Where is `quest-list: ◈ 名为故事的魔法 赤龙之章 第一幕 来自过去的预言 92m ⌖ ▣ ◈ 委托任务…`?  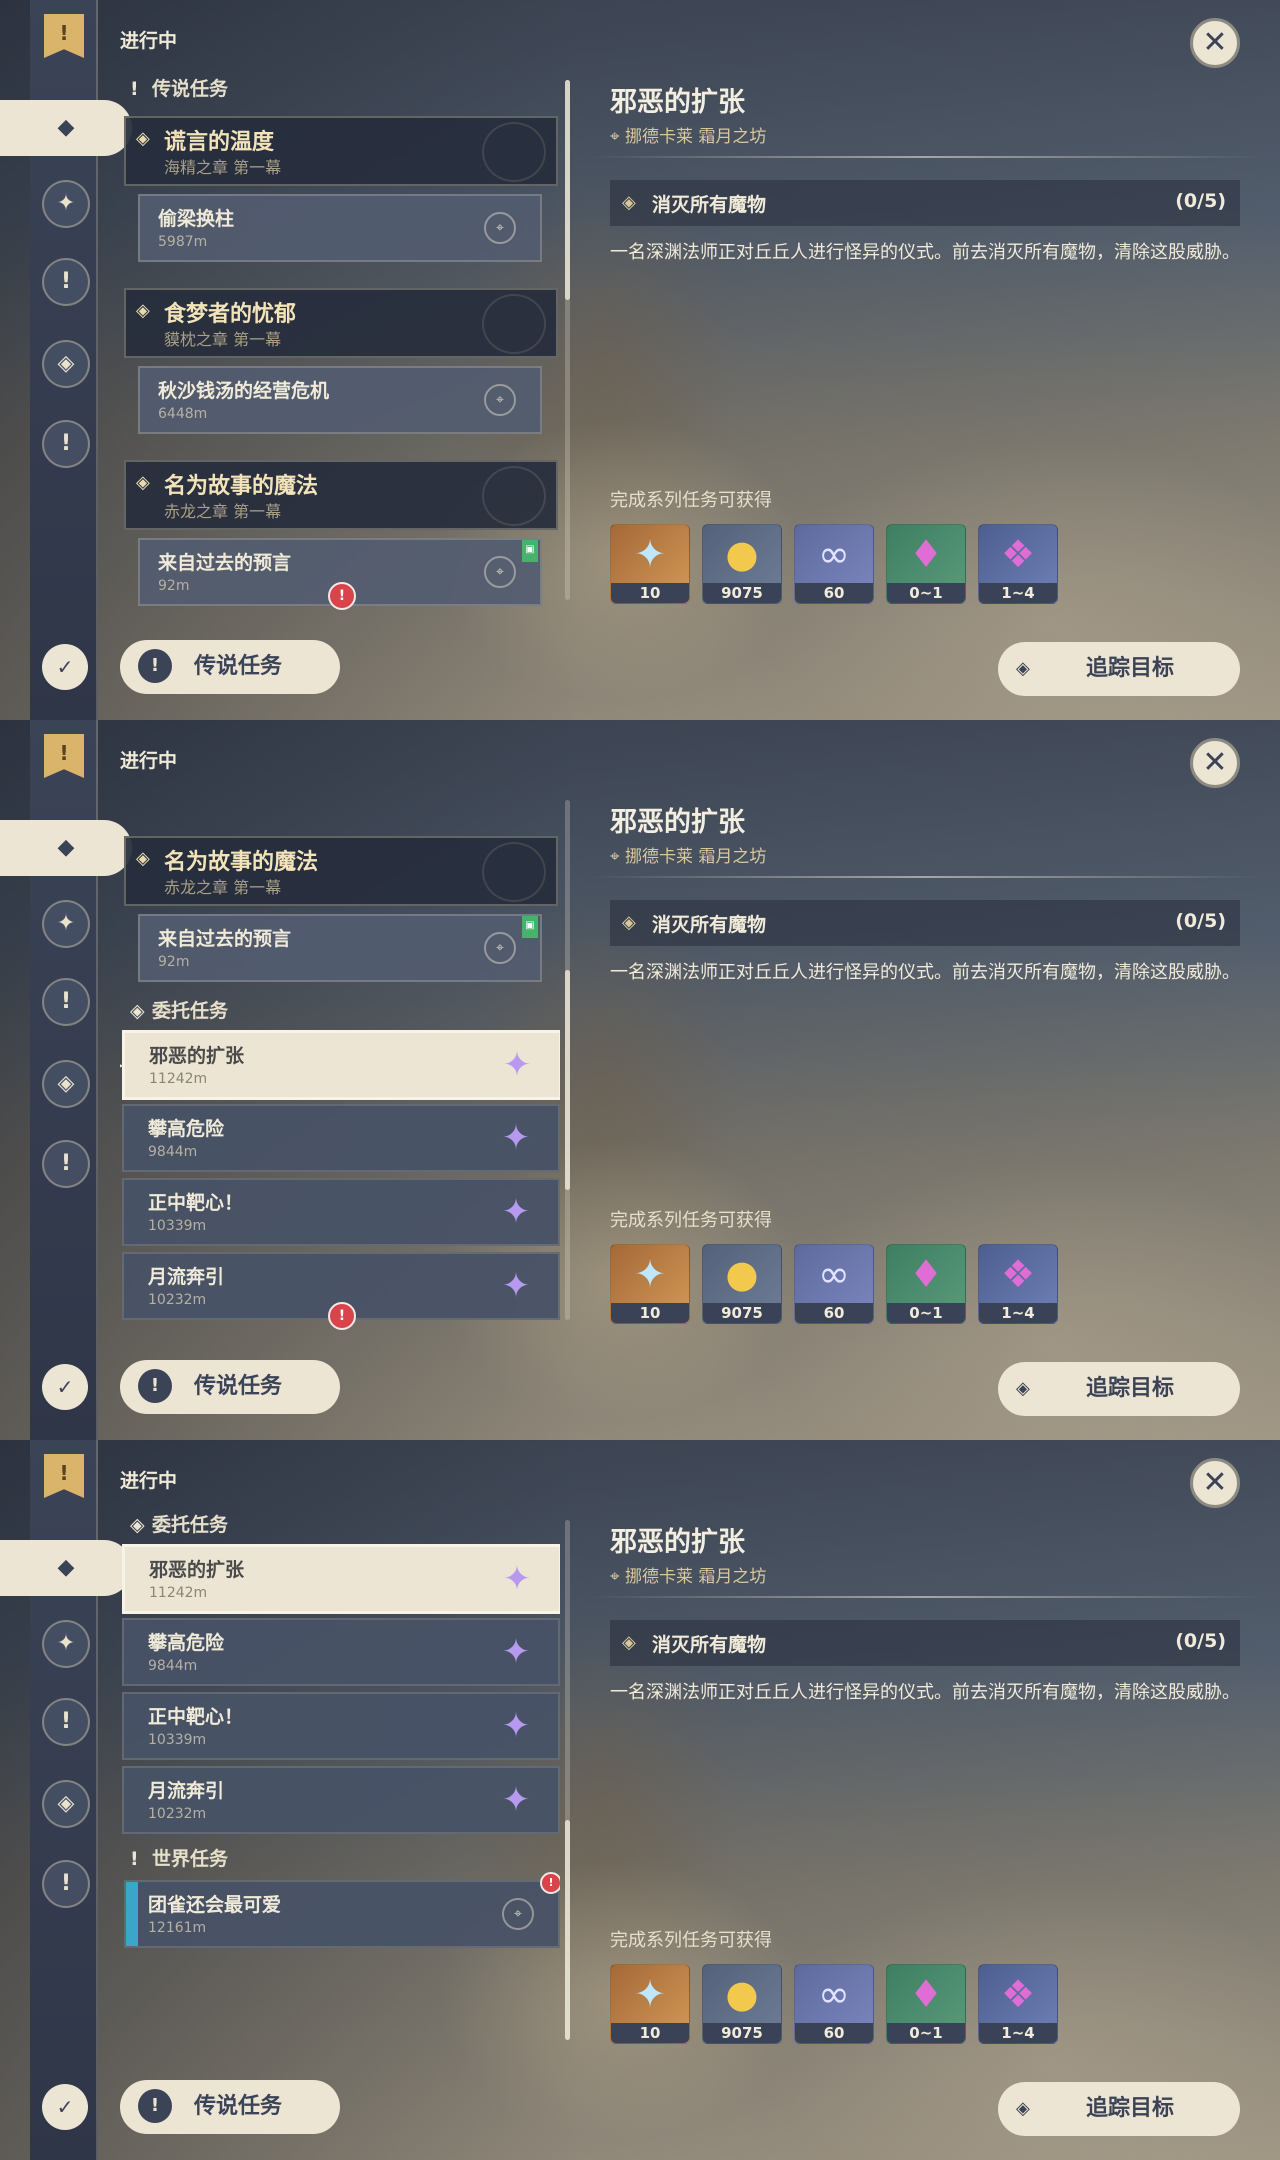
quest-list: ◈ 名为故事的魔法 赤龙之章 第一幕 来自过去的预言 92m ⌖ ▣ ◈ 委托任务… is located at coordinates (340, 1060).